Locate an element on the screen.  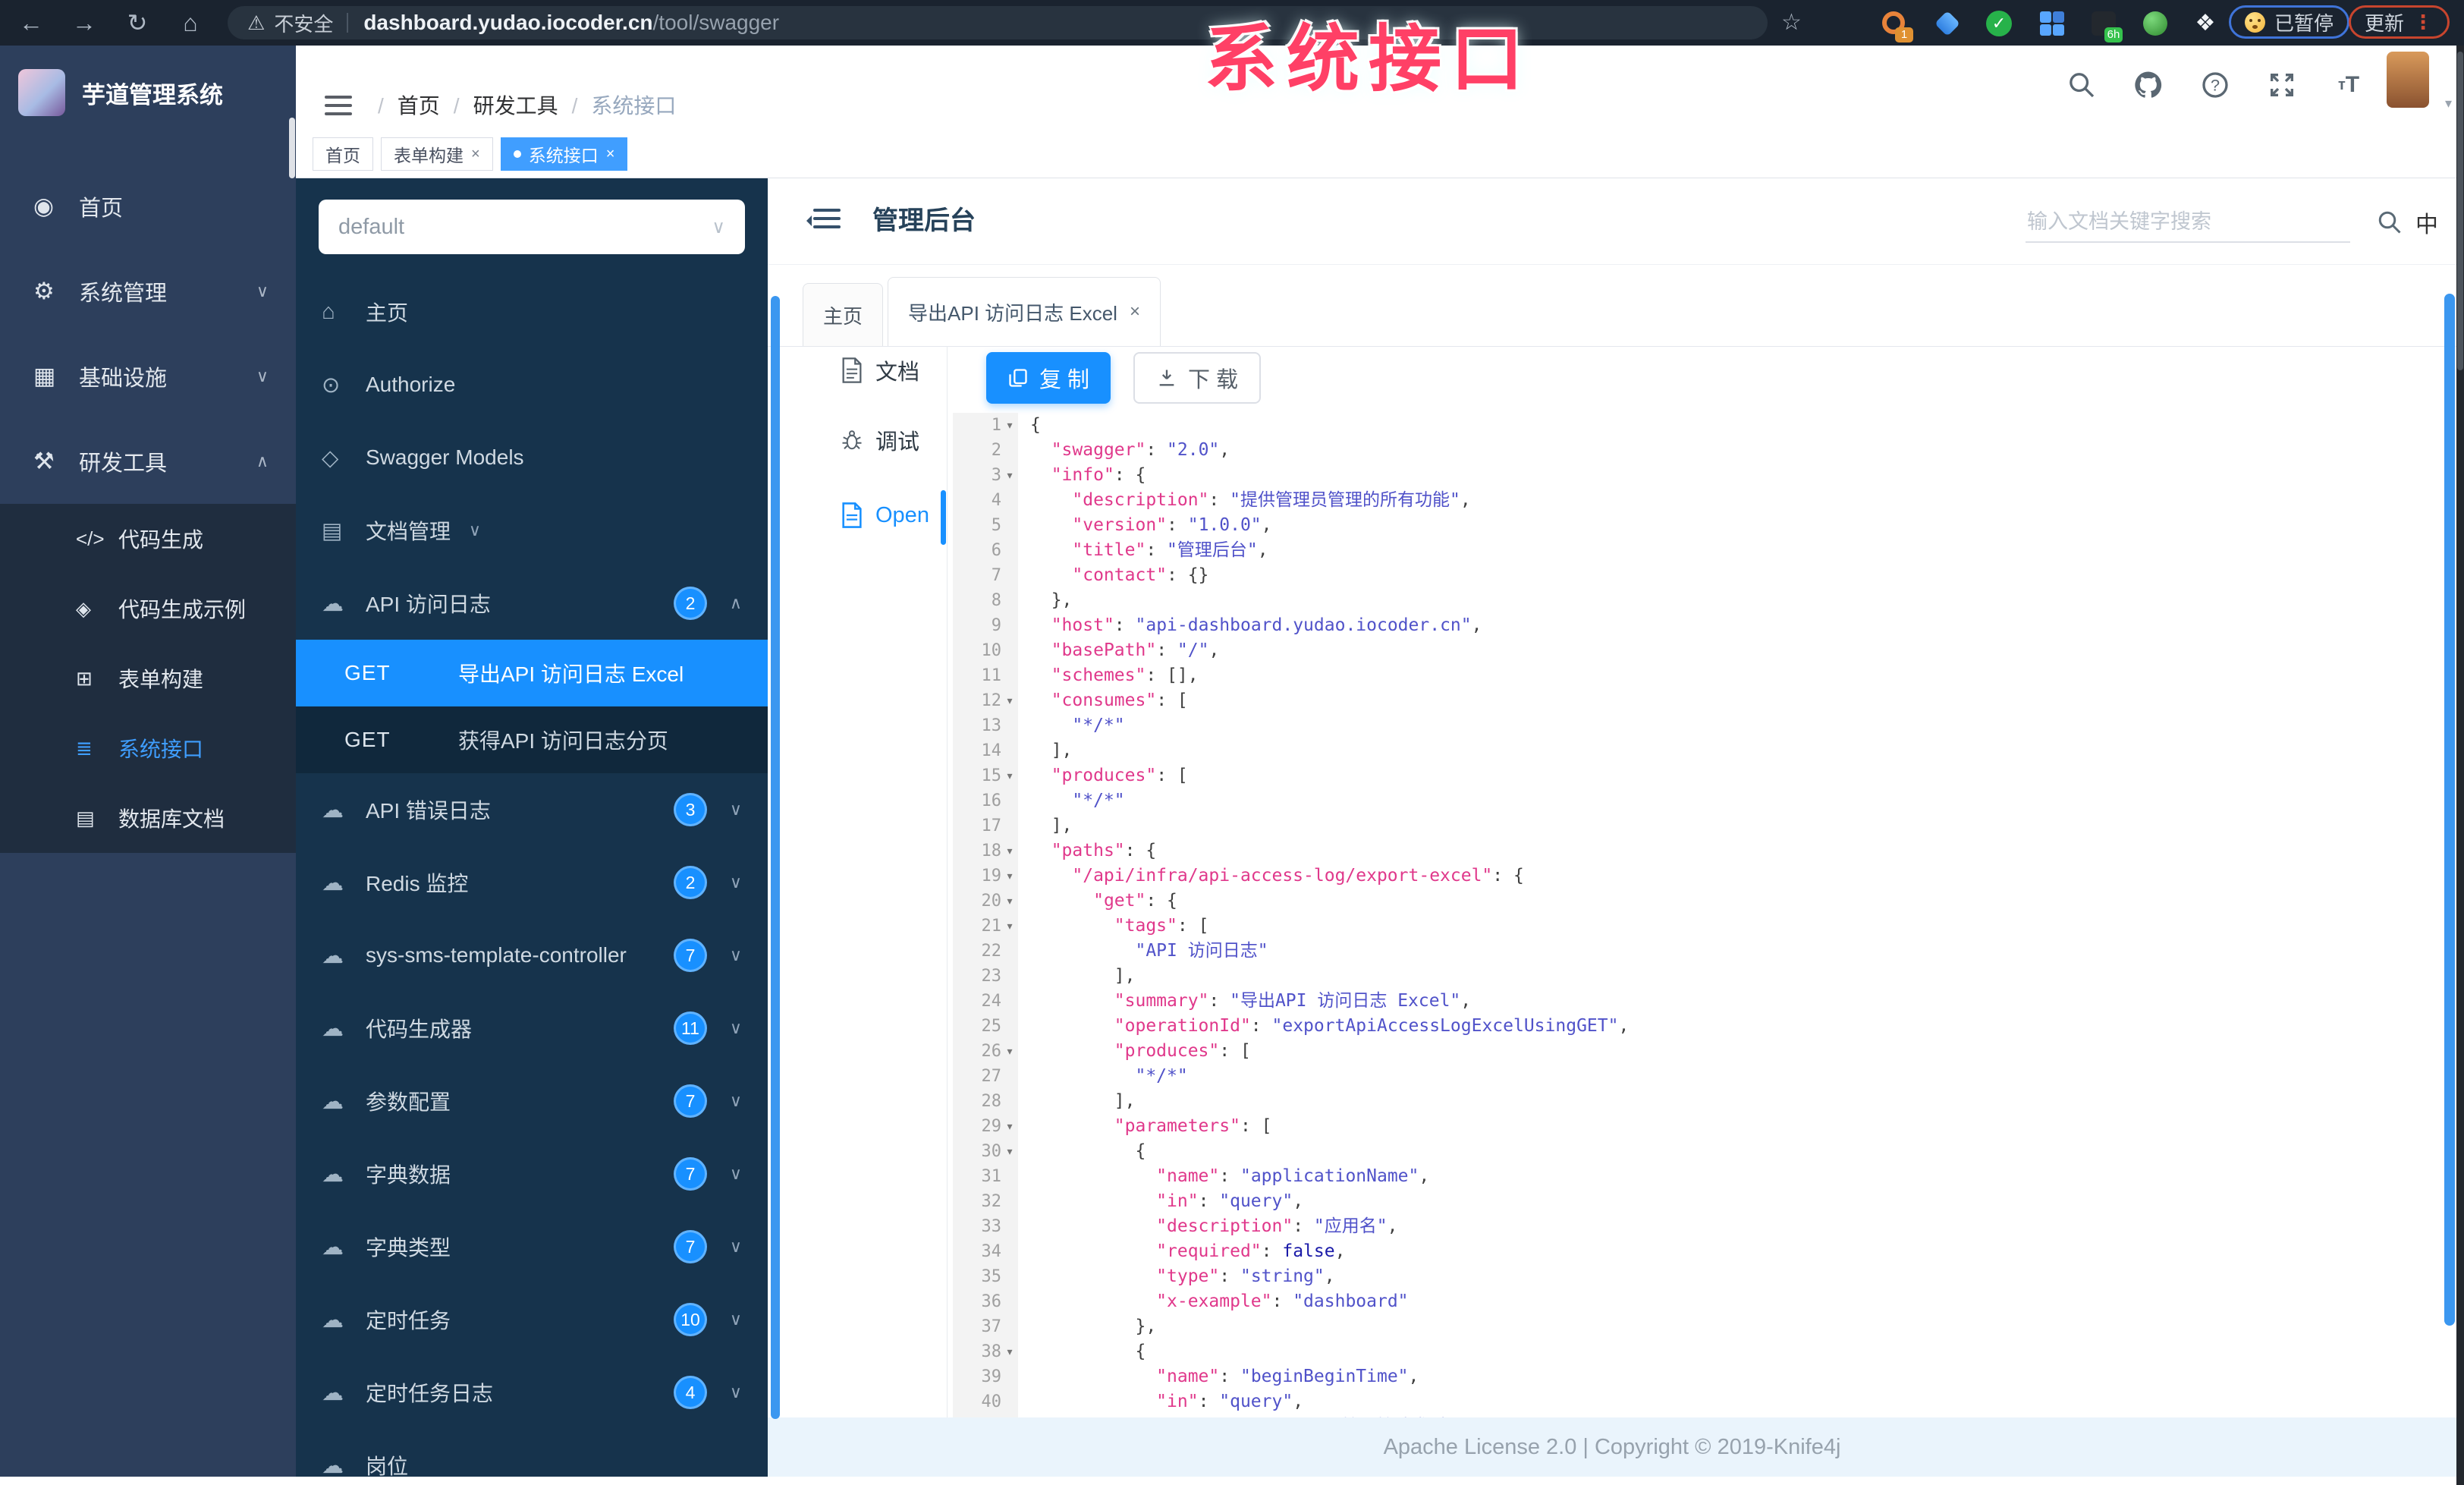
update-browser-button: 更新 ⋮ is located at coordinates (2399, 22).